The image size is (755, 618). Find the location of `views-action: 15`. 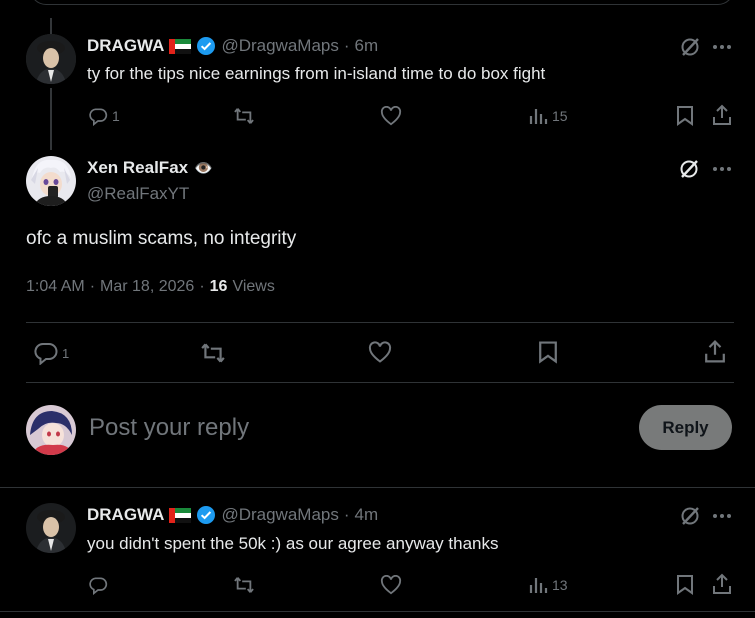

views-action: 15 is located at coordinates (548, 116).